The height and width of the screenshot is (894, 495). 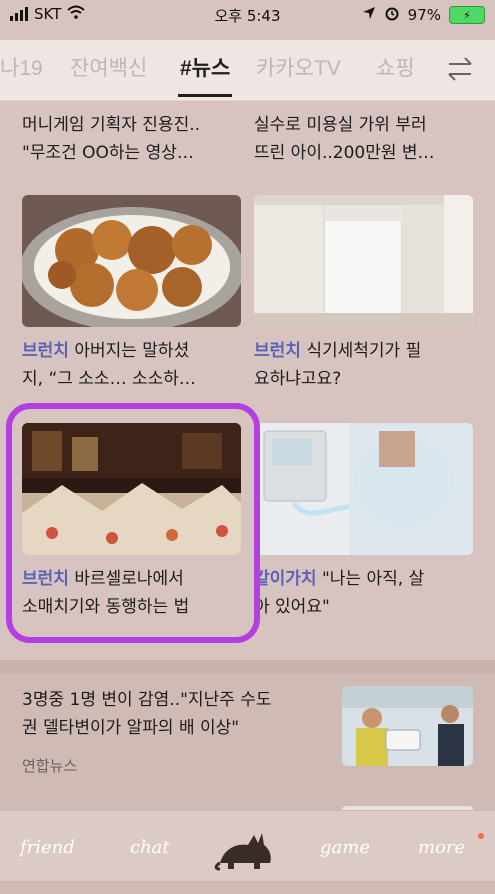 I want to click on nav-more: more, so click(x=441, y=847).